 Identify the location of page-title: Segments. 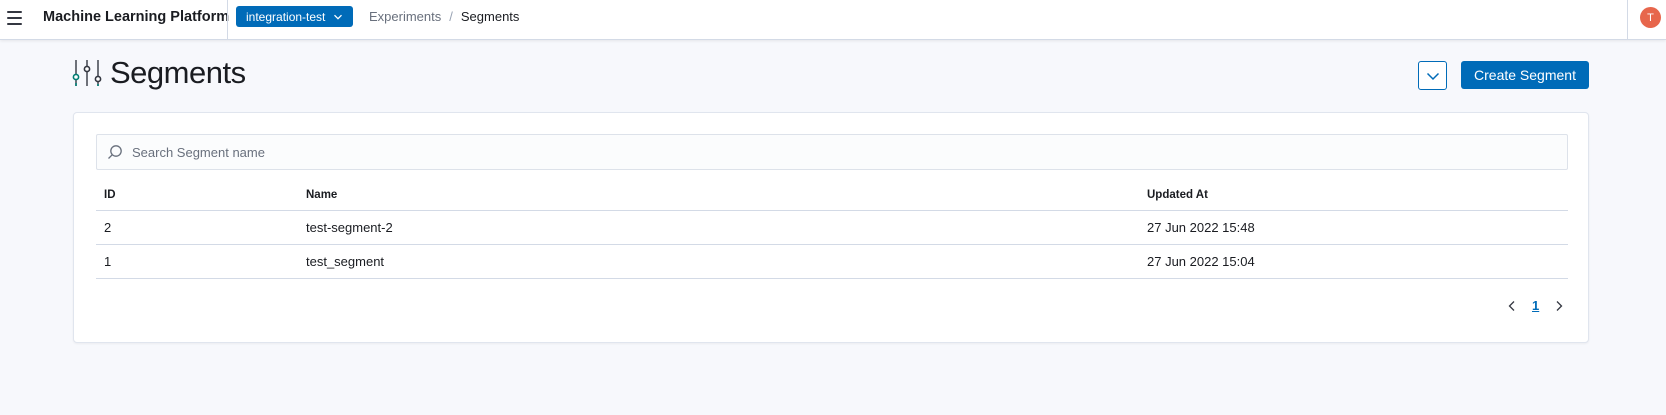
(178, 72).